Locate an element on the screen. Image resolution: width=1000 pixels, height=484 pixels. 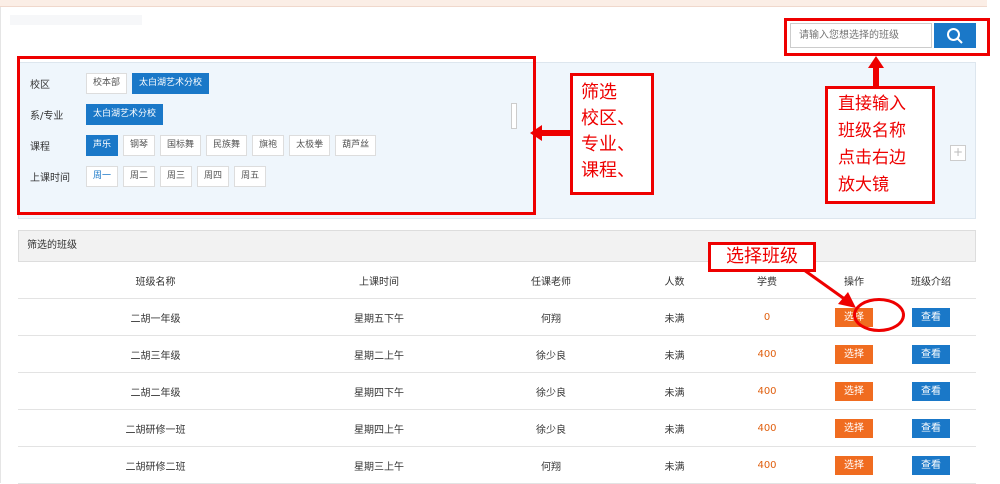
section-title: 筛选的班级 is located at coordinates (497, 246).